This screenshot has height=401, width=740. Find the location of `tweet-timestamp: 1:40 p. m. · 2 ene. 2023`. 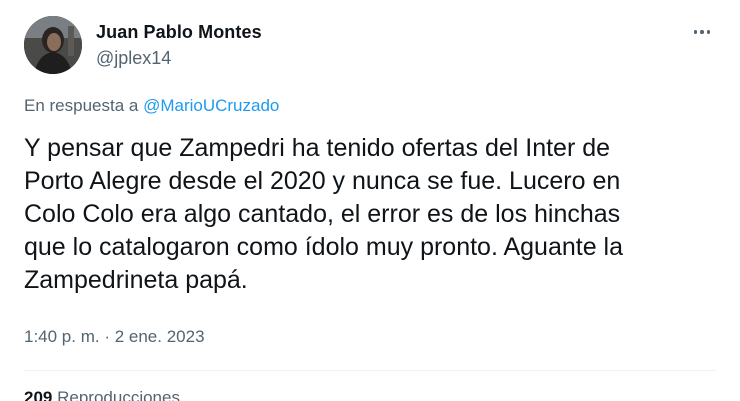

tweet-timestamp: 1:40 p. m. · 2 ene. 2023 is located at coordinates (114, 337).